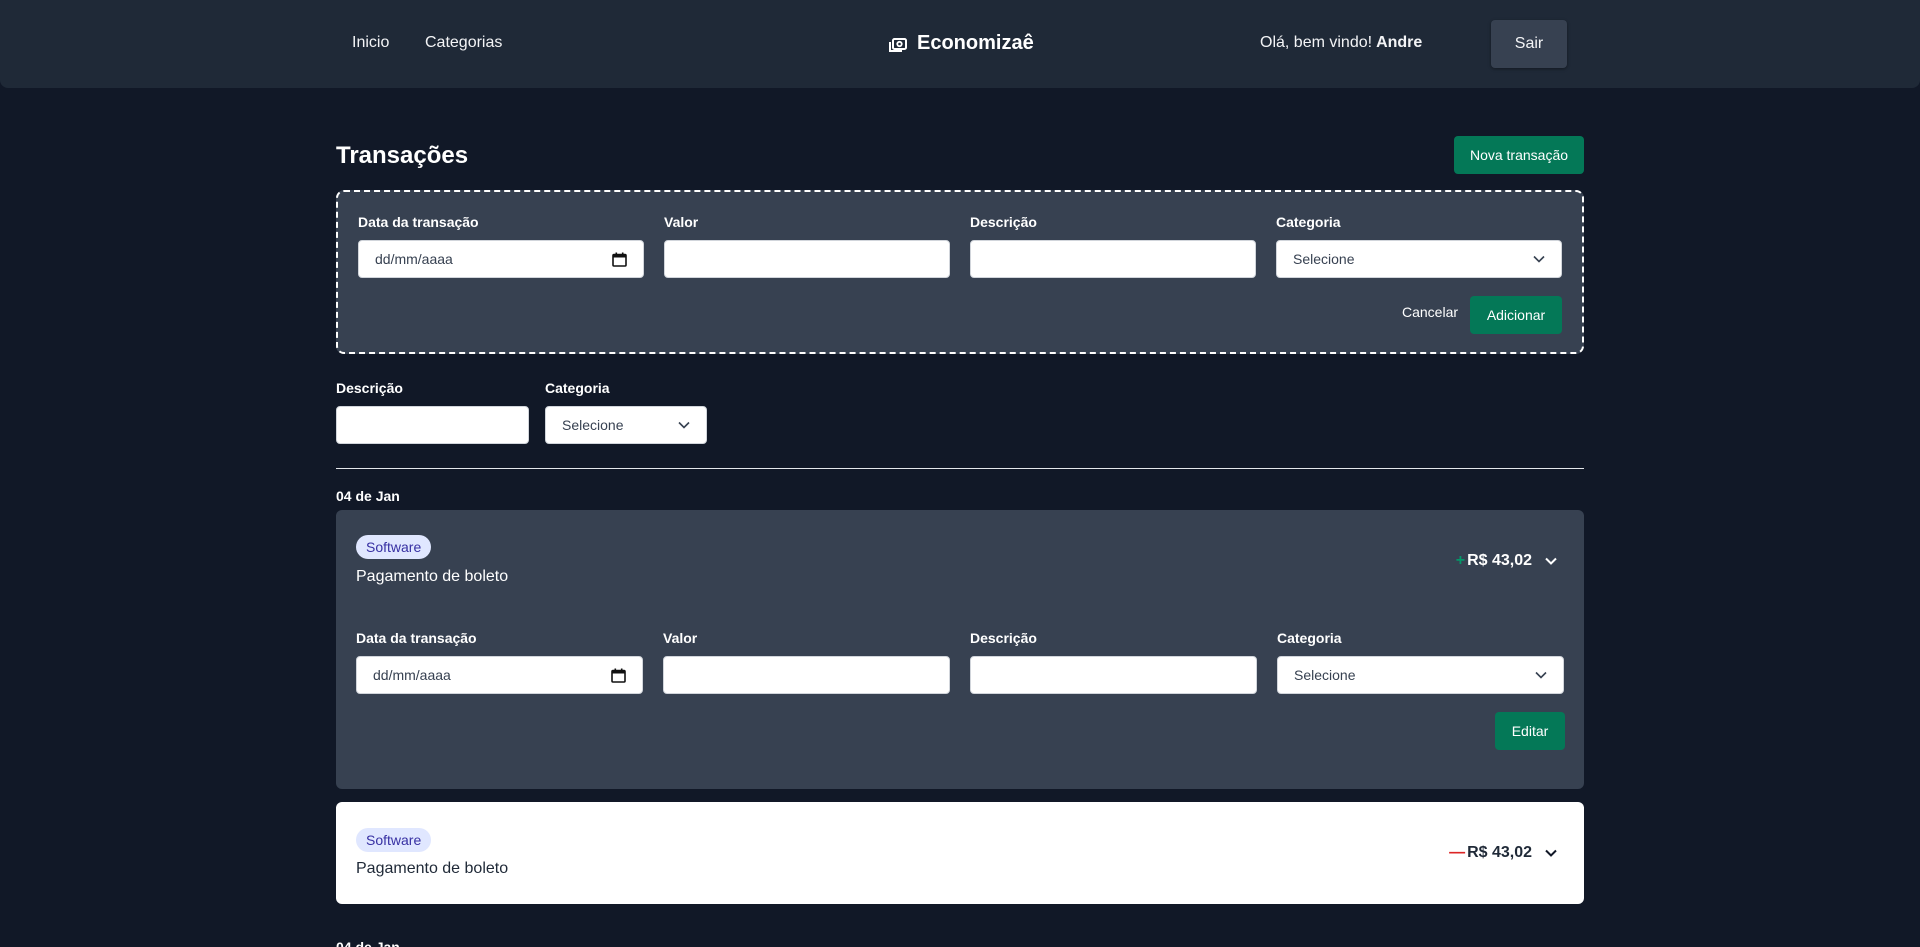 The image size is (1920, 947). What do you see at coordinates (370, 43) in the screenshot?
I see `nav-link-inicio: Inicio` at bounding box center [370, 43].